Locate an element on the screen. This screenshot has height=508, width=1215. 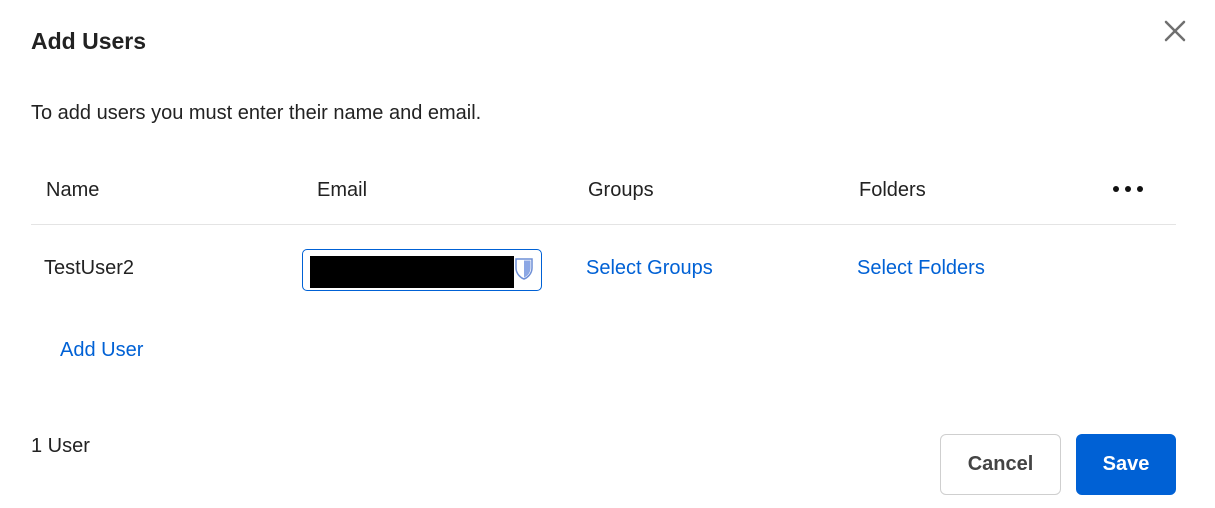
close-icon is located at coordinates (1175, 31).